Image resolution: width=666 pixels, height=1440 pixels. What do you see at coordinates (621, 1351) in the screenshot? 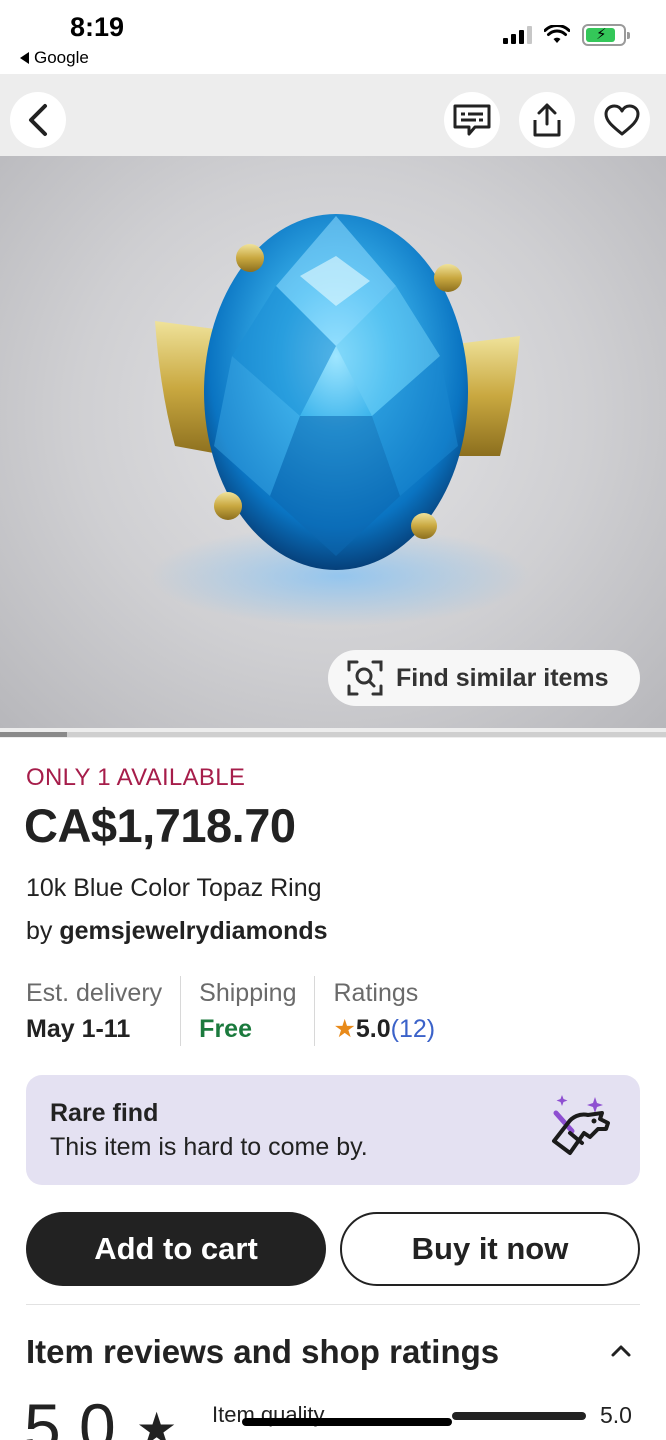
I see `chevron-up-icon` at bounding box center [621, 1351].